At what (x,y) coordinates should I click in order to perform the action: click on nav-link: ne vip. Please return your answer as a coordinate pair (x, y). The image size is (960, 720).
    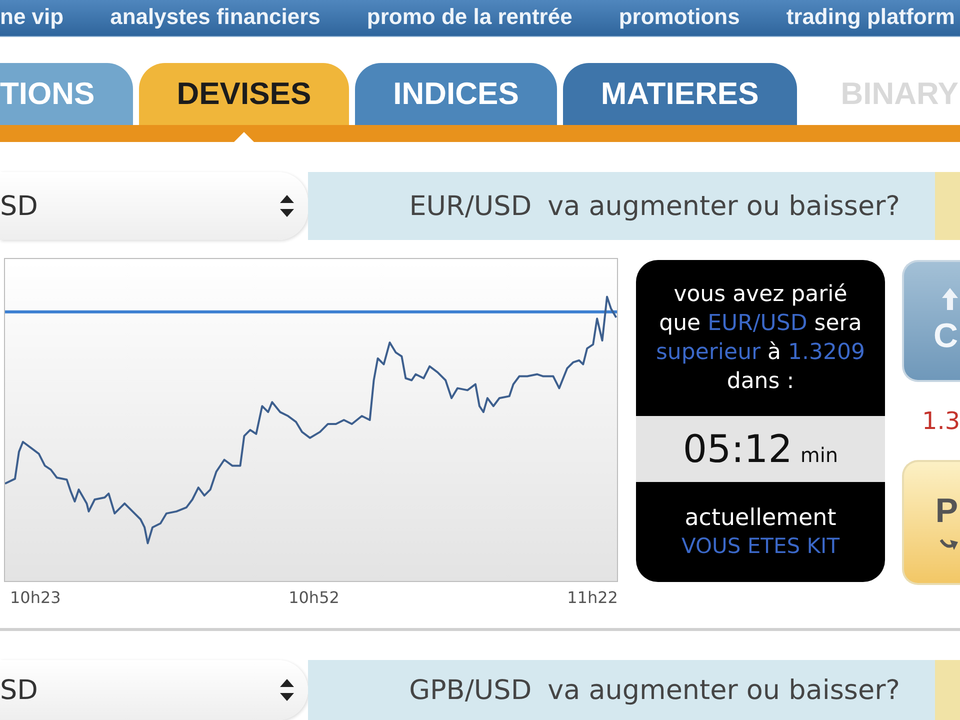
    Looking at the image, I should click on (32, 17).